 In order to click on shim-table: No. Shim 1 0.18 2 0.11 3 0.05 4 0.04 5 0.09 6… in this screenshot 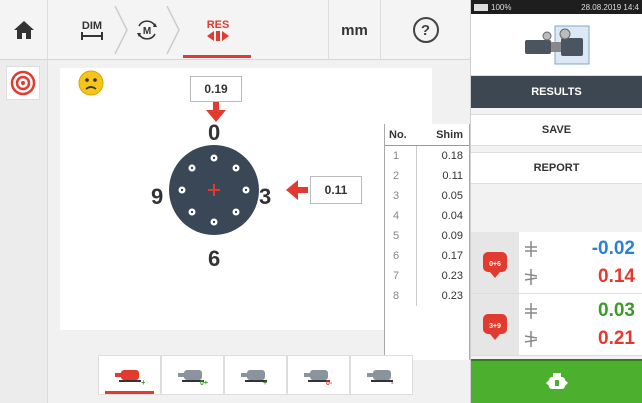, I will do `click(427, 242)`.